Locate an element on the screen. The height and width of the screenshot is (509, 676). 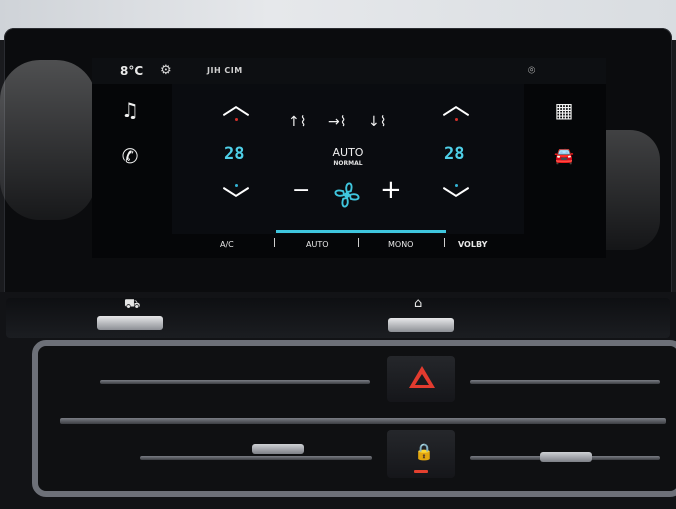
fan-icon is located at coordinates (347, 195).